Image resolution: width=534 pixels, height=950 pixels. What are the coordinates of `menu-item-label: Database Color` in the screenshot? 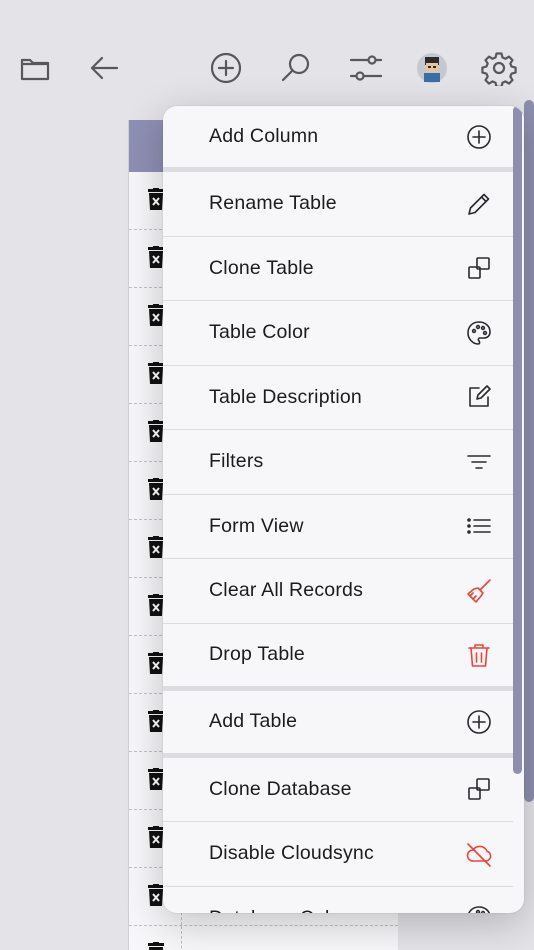 It's located at (278, 910).